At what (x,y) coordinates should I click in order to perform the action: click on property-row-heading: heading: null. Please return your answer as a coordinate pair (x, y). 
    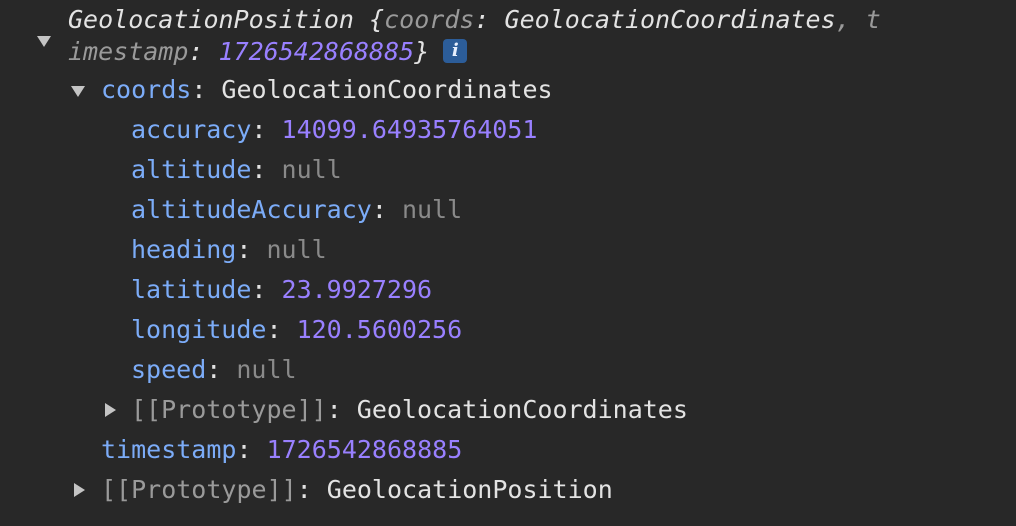
    Looking at the image, I should click on (229, 249).